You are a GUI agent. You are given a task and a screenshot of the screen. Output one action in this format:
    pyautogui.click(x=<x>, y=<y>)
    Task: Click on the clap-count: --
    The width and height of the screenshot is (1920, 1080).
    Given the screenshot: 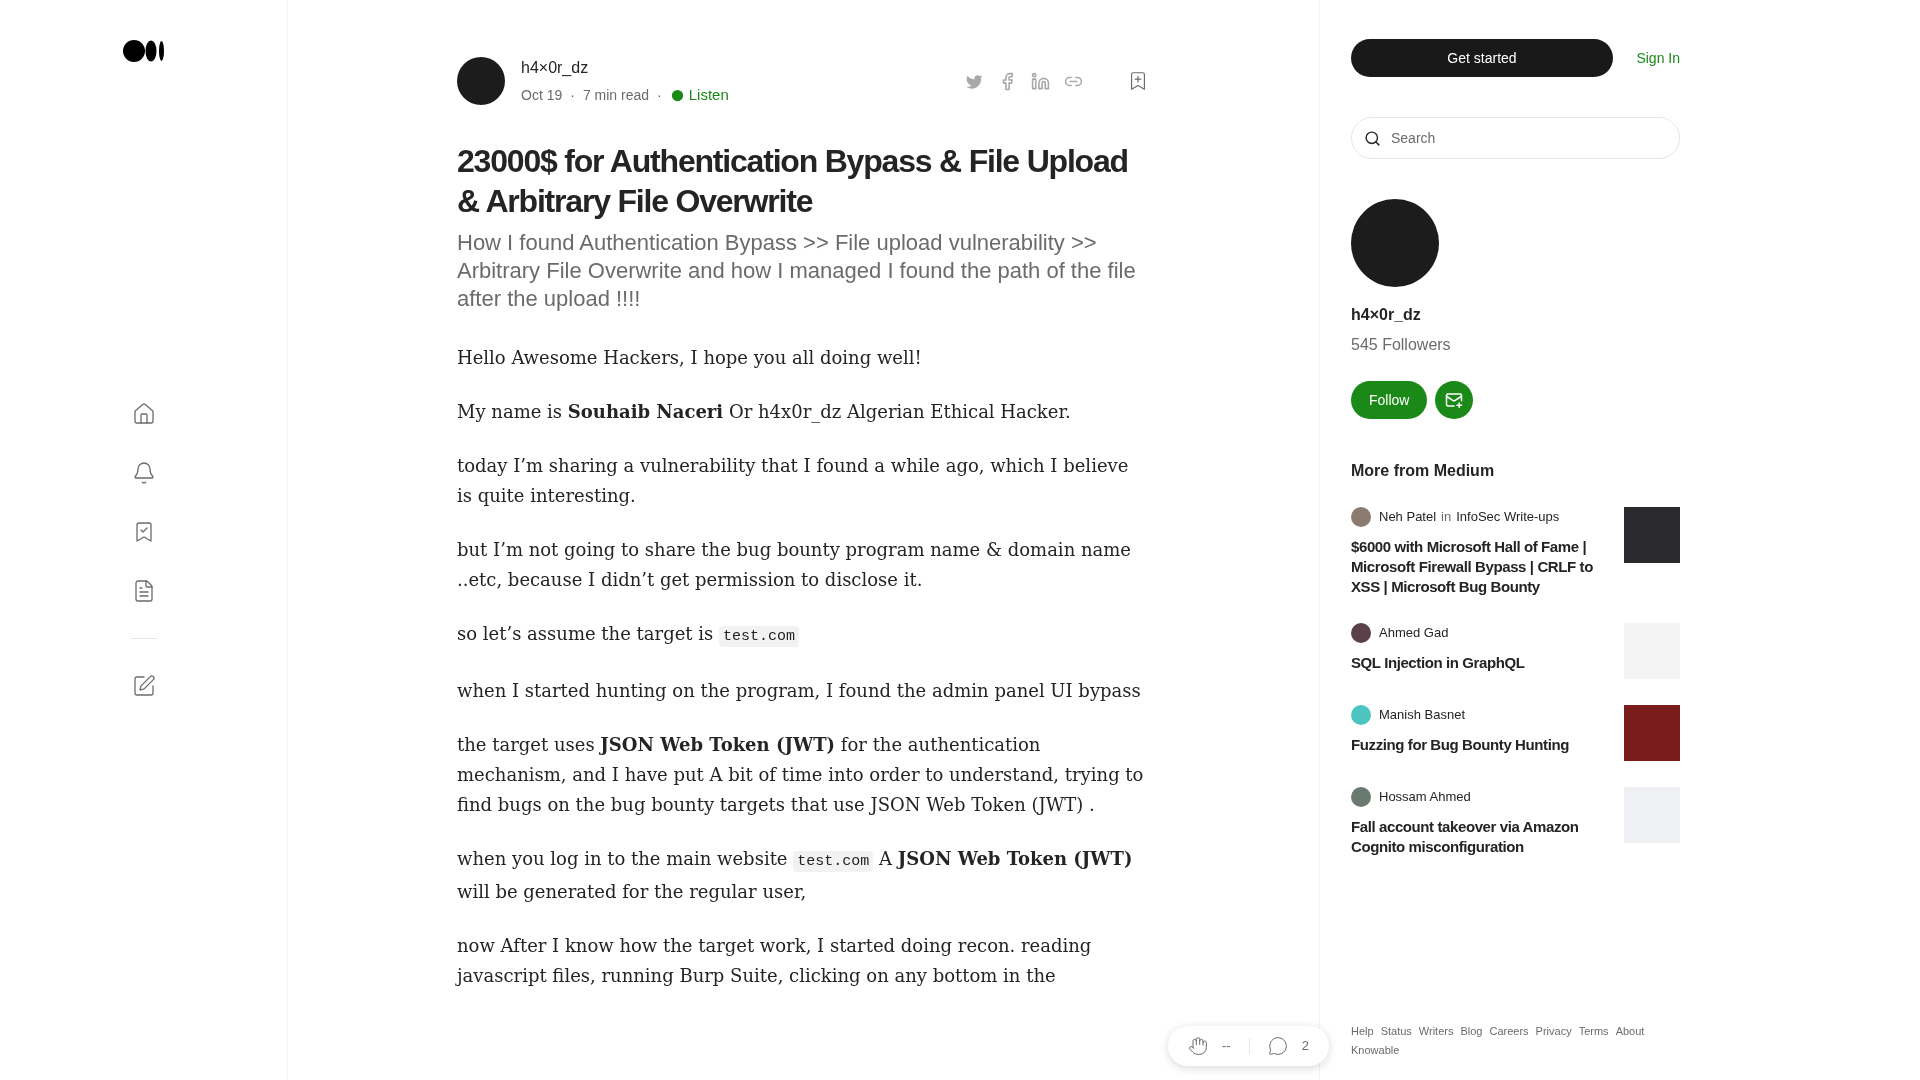 What is the action you would take?
    pyautogui.click(x=1226, y=1046)
    